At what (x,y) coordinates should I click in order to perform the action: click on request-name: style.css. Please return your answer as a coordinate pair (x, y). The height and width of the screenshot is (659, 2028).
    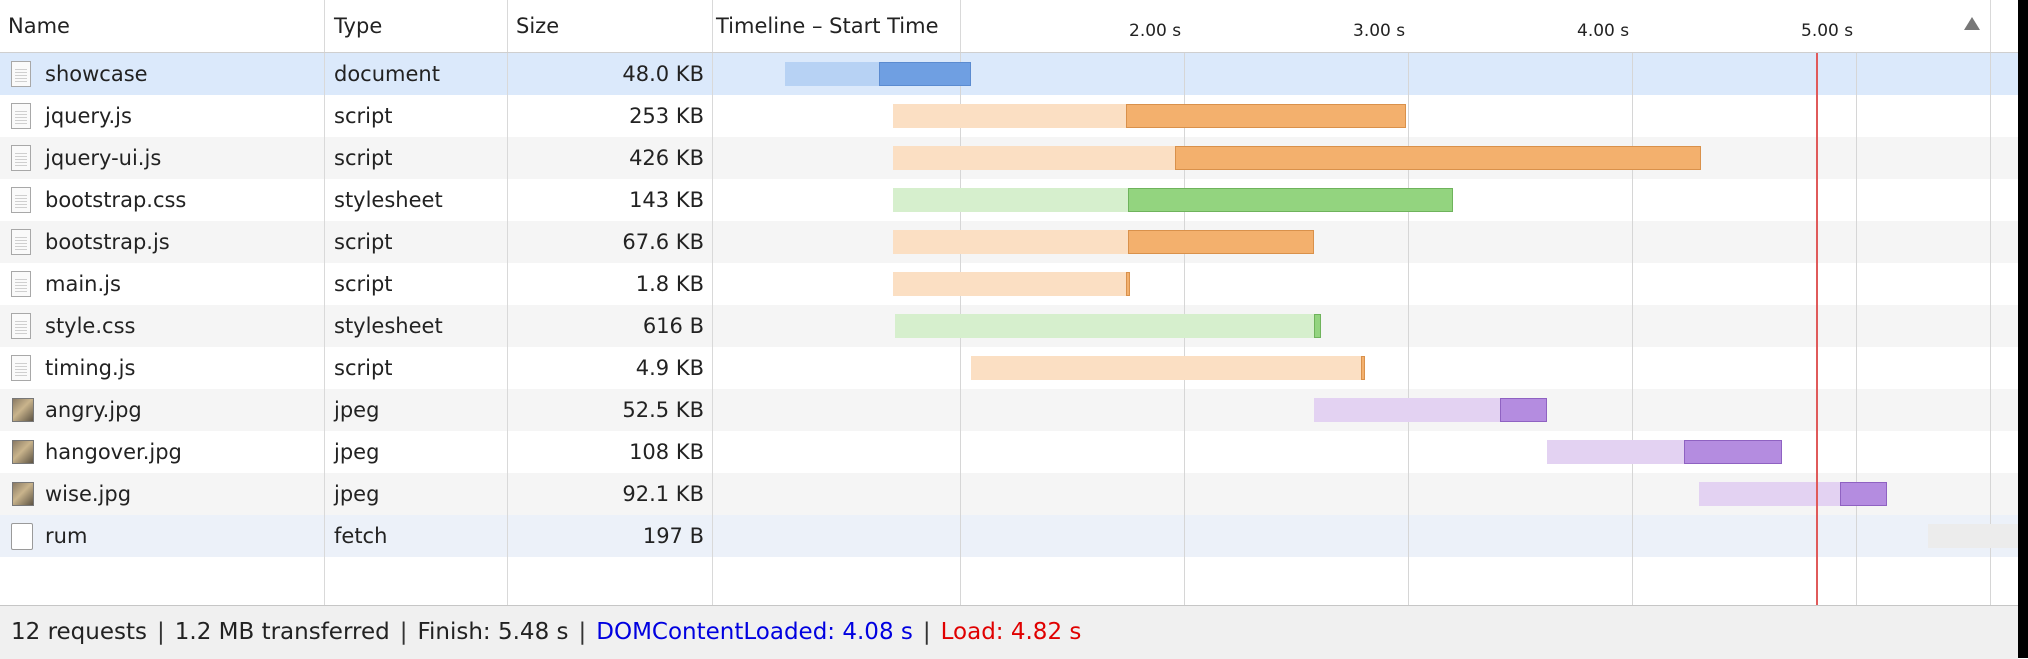
    Looking at the image, I should click on (90, 326).